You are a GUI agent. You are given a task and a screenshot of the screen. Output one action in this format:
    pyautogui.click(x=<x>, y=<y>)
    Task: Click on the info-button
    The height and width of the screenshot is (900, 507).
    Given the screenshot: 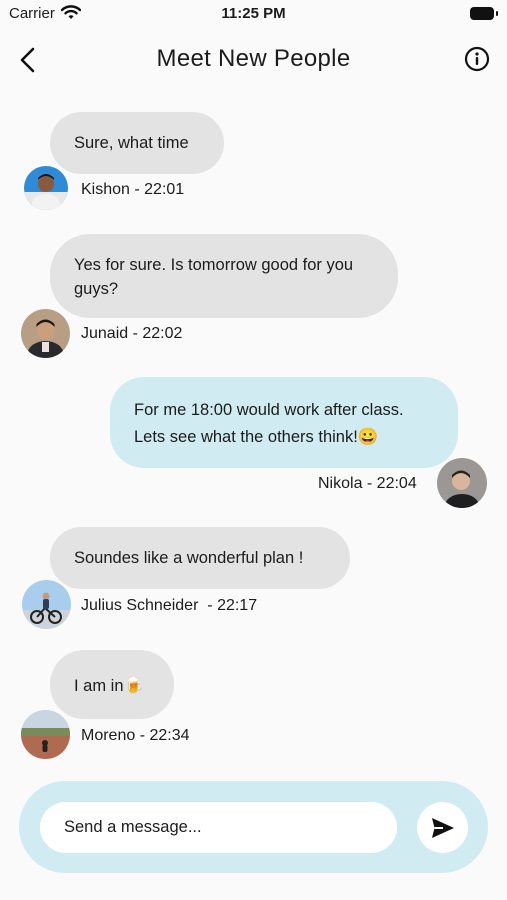 What is the action you would take?
    pyautogui.click(x=477, y=59)
    